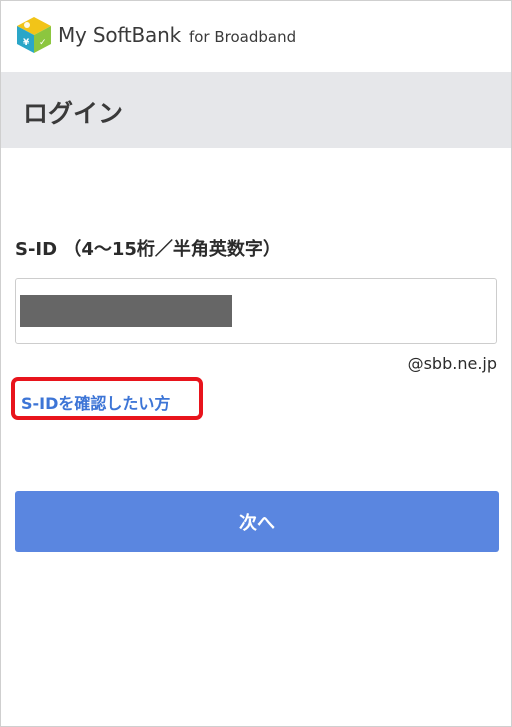 This screenshot has width=512, height=727. I want to click on next-button: 次へ, so click(257, 521).